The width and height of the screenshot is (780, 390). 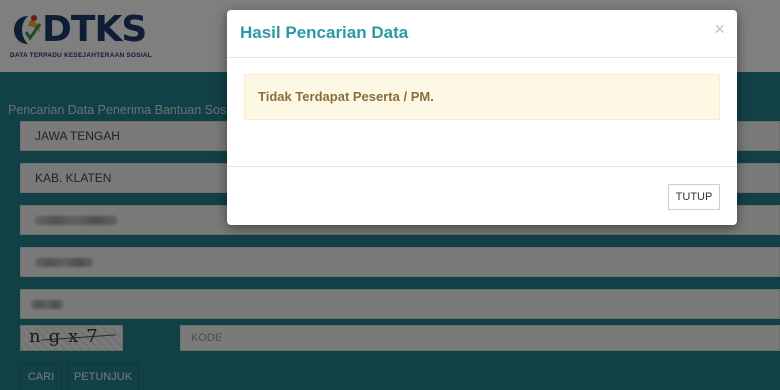 What do you see at coordinates (482, 34) in the screenshot?
I see `modal-header: Hasil Pencarian Data ×` at bounding box center [482, 34].